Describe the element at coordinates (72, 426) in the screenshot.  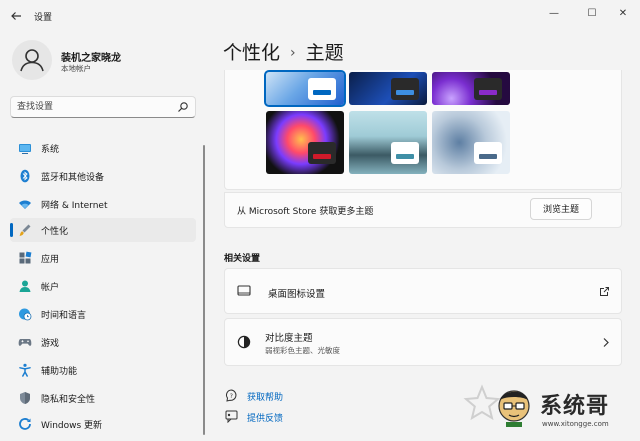
I see `sidebar-item-label: Windows 更新` at that location.